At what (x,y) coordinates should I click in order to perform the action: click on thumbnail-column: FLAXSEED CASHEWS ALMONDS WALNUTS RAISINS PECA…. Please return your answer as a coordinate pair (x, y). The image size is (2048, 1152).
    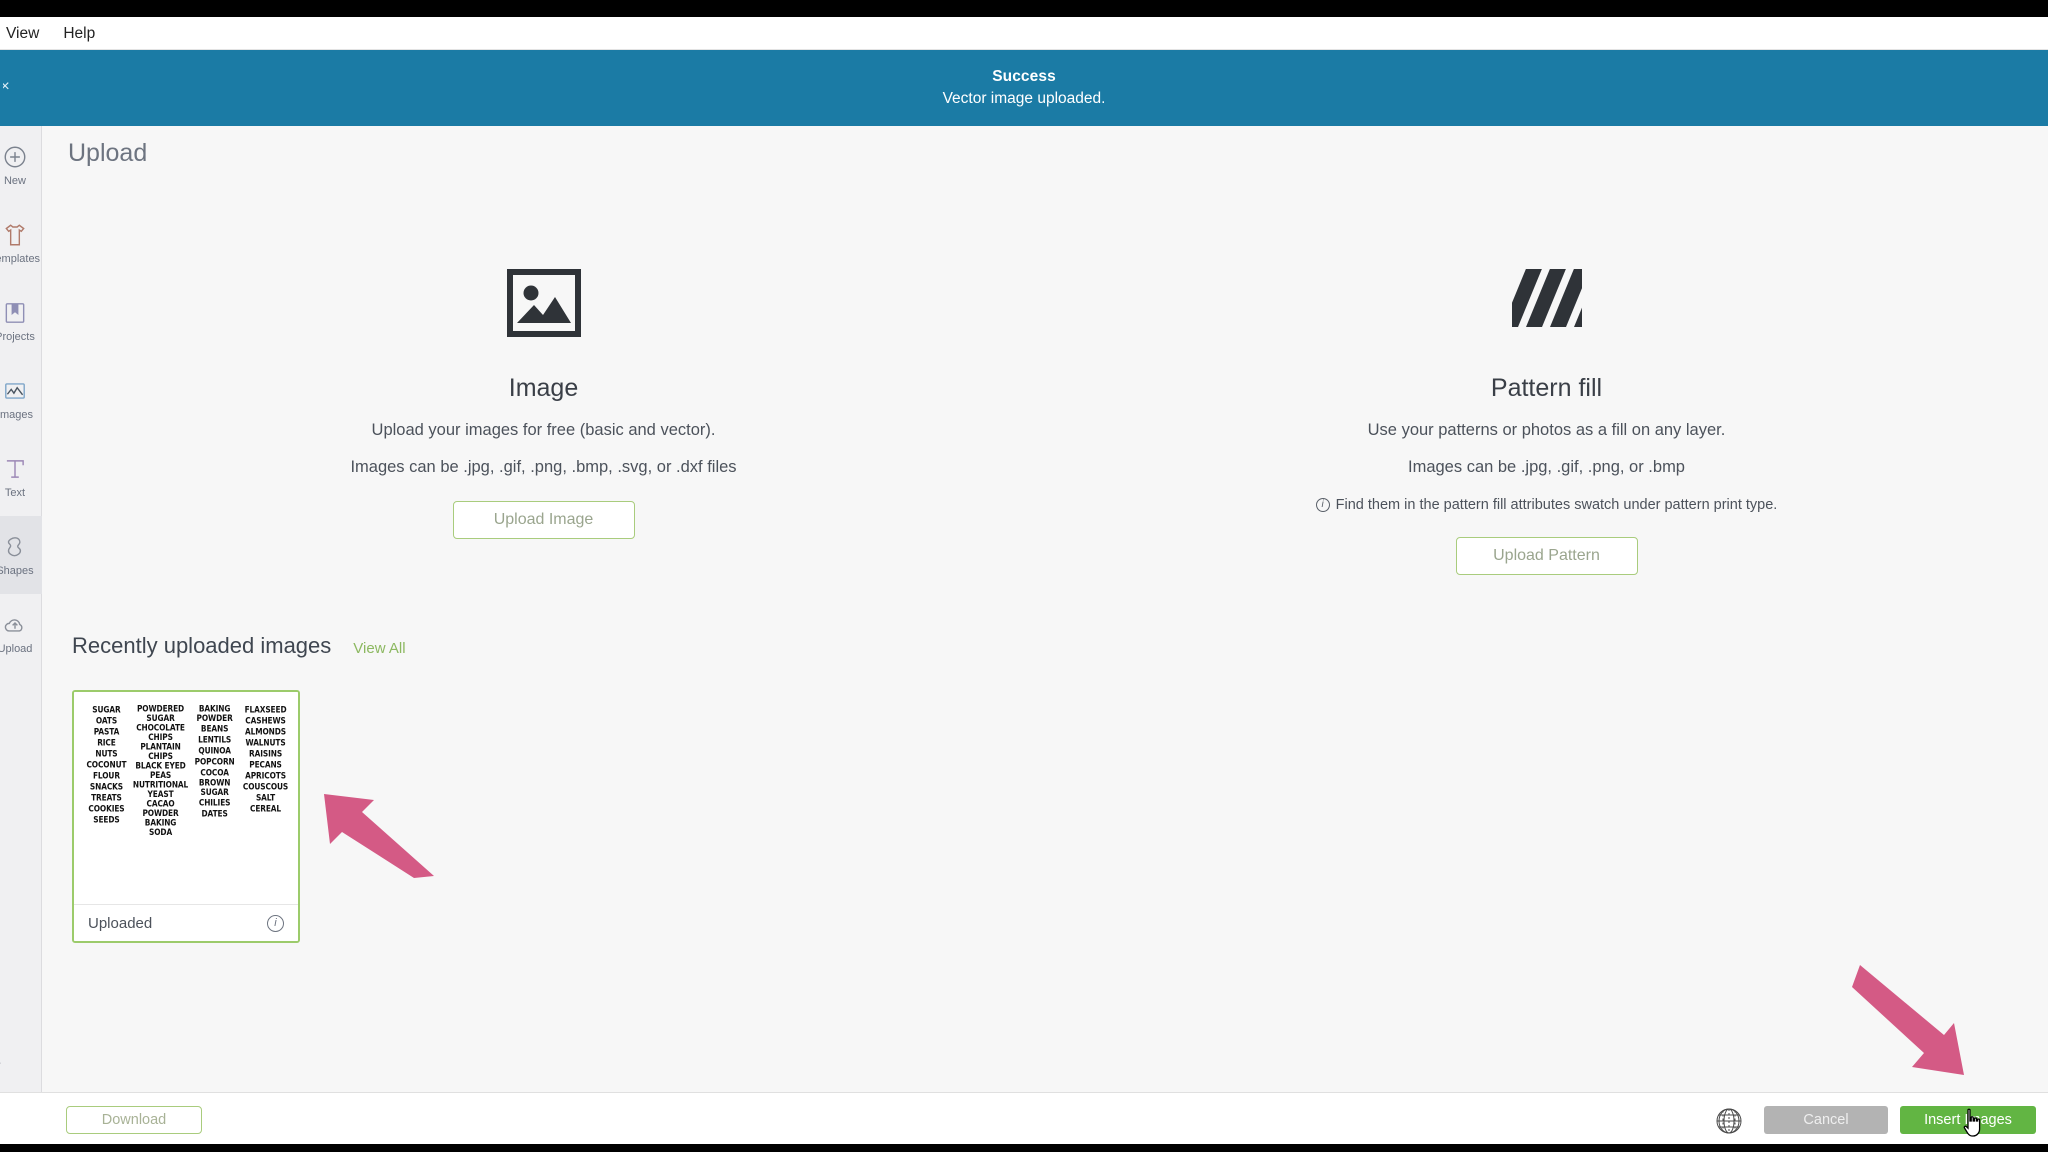
    Looking at the image, I should click on (265, 801).